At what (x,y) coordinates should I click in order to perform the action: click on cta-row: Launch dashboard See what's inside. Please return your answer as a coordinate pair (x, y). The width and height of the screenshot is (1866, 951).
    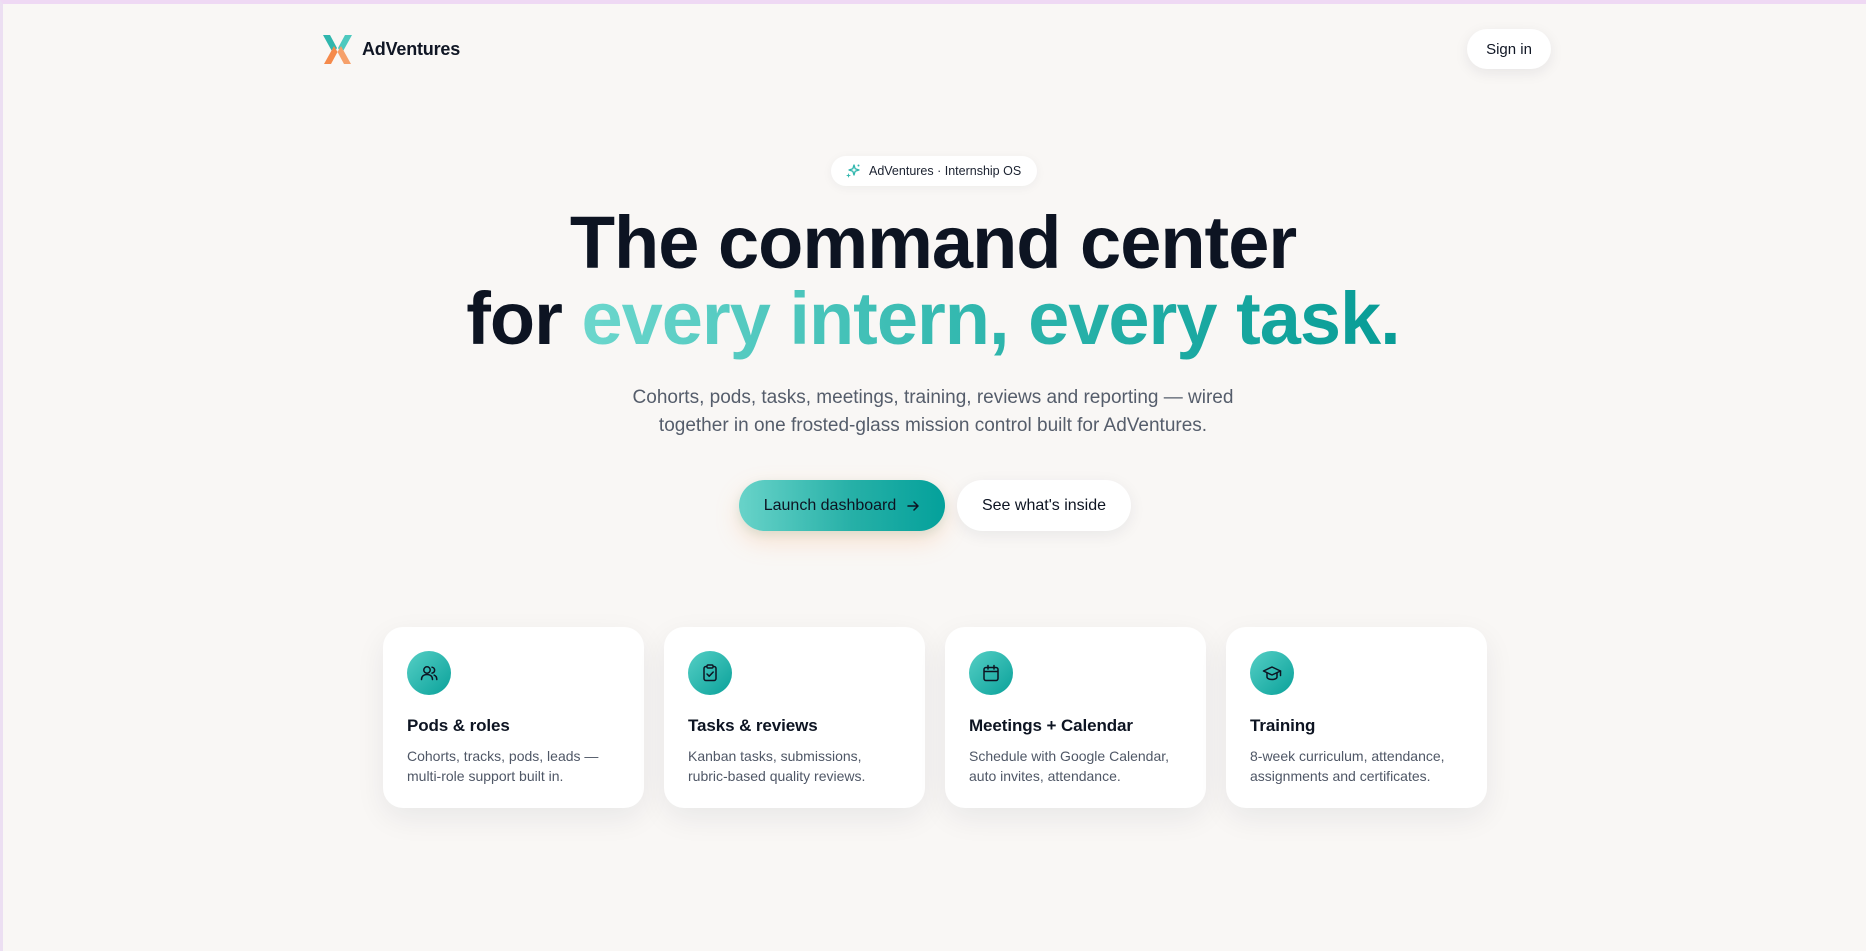
    Looking at the image, I should click on (935, 505).